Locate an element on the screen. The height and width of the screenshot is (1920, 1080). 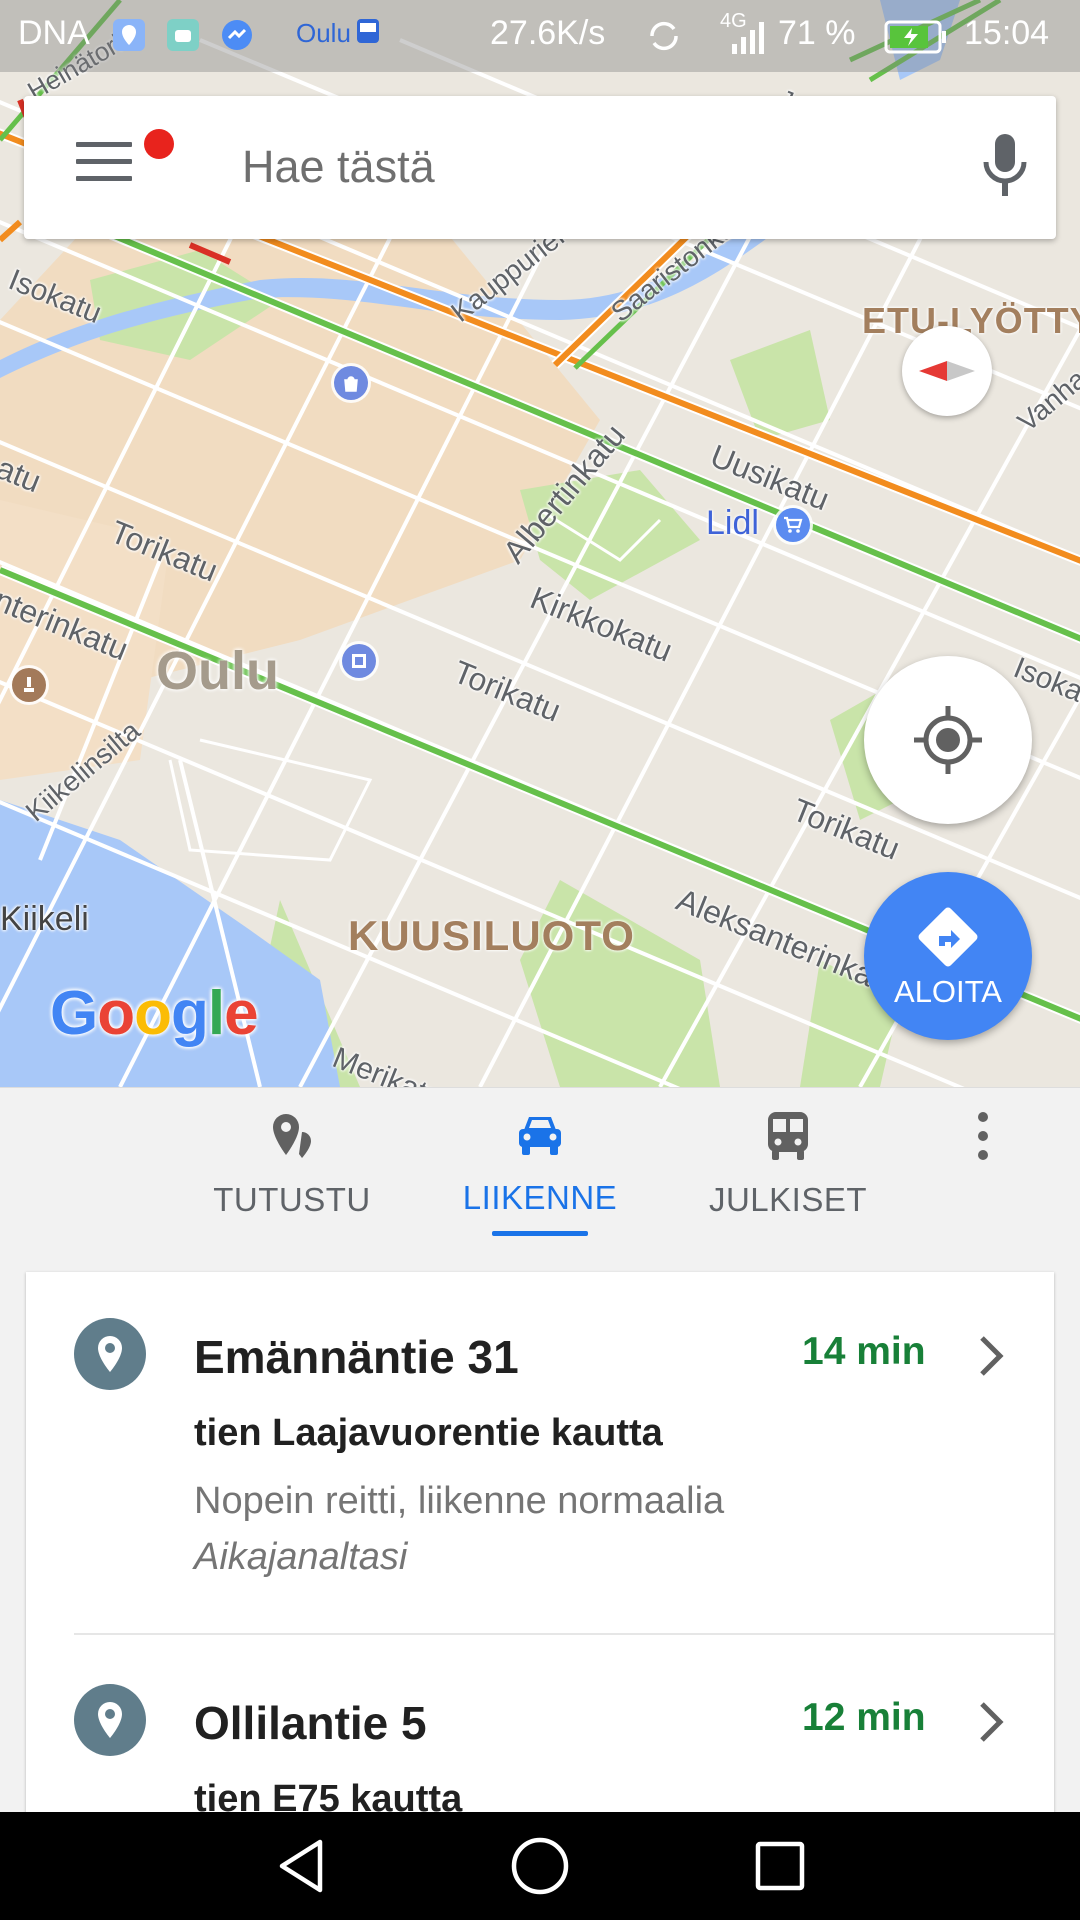
more-options-icon is located at coordinates (983, 1140).